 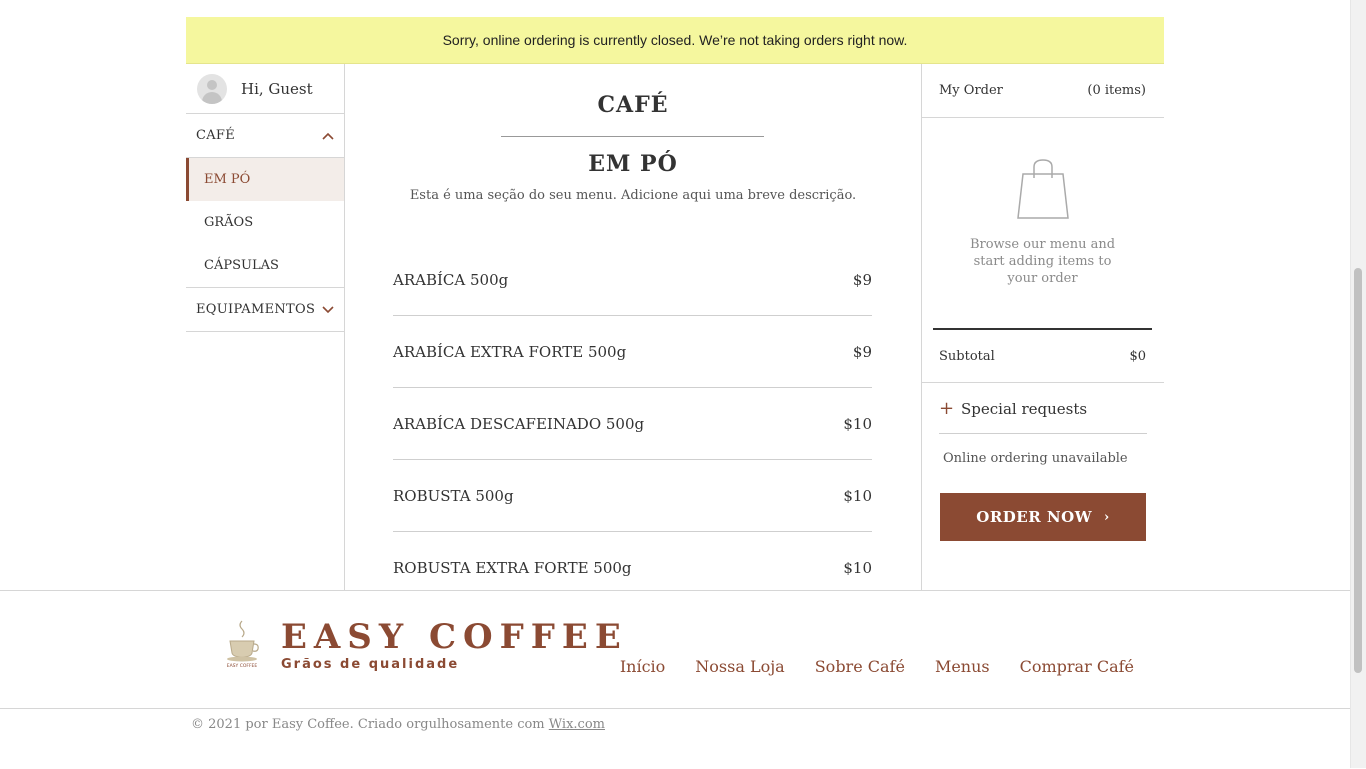 I want to click on item-name: ROBUSTA 500g, so click(x=453, y=495).